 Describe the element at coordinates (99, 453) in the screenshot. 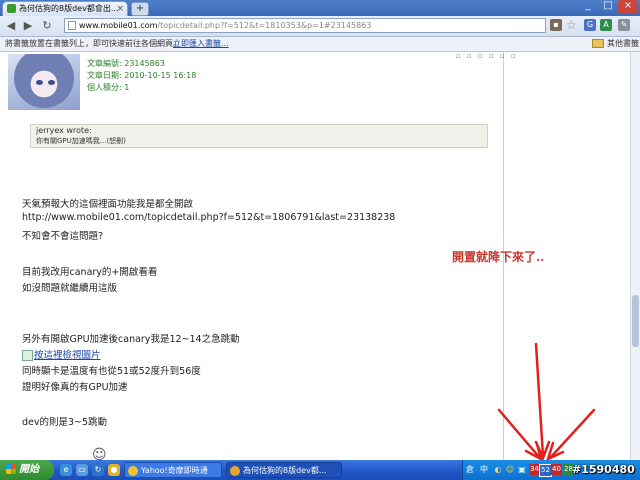

I see `smiley-icon: ☺` at that location.